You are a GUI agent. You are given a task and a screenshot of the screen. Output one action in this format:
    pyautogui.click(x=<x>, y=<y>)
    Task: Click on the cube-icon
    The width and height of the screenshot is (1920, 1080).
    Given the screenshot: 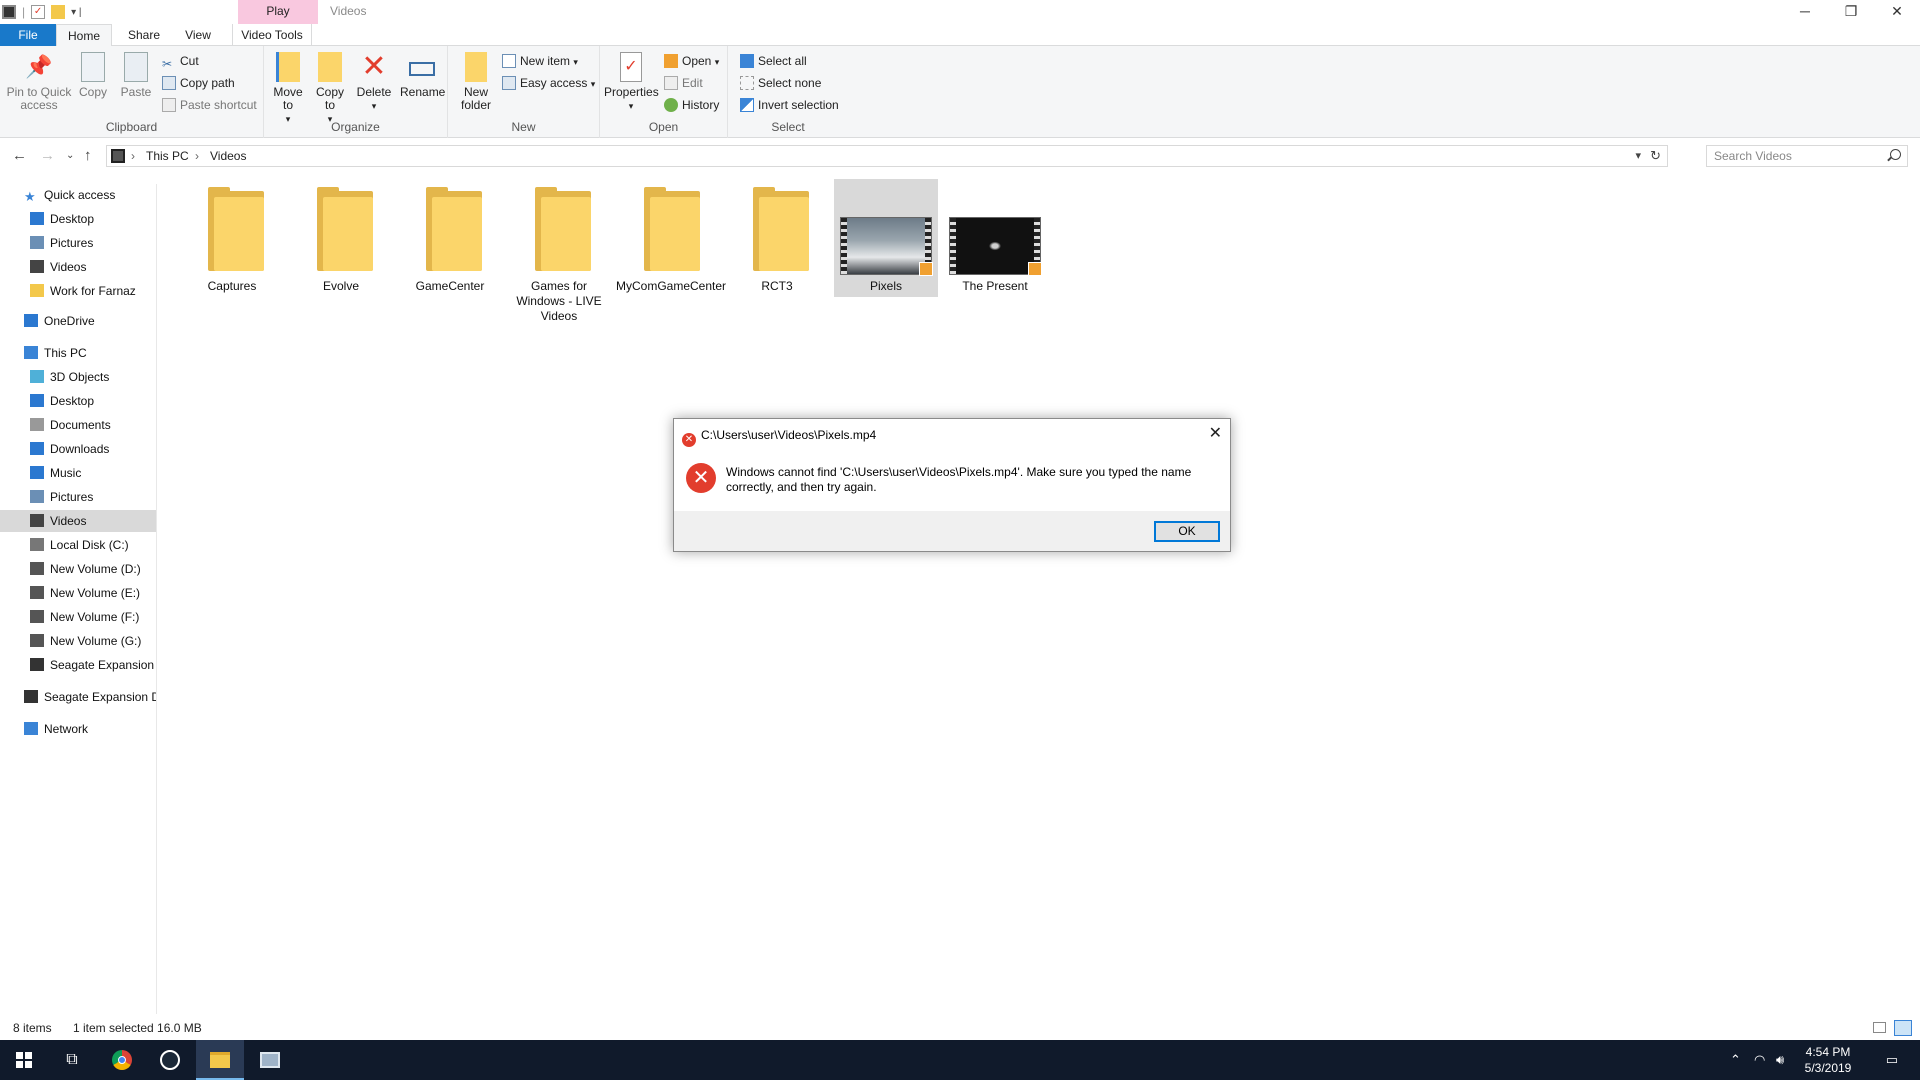 What is the action you would take?
    pyautogui.click(x=37, y=376)
    